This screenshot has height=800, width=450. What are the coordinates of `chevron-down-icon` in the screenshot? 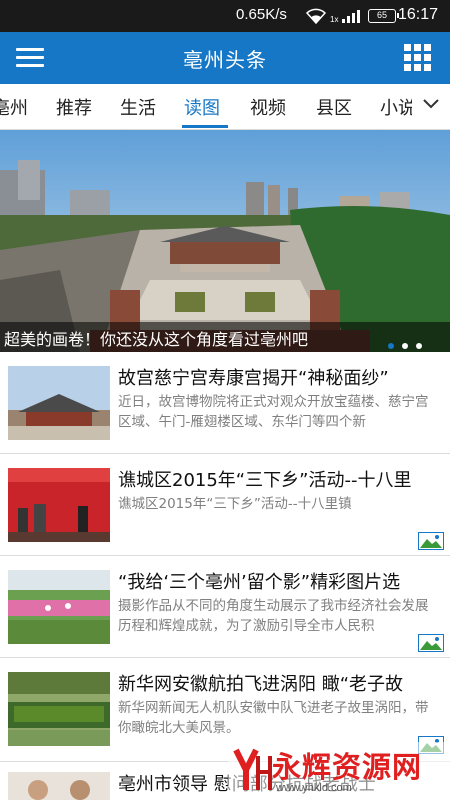 It's located at (431, 104).